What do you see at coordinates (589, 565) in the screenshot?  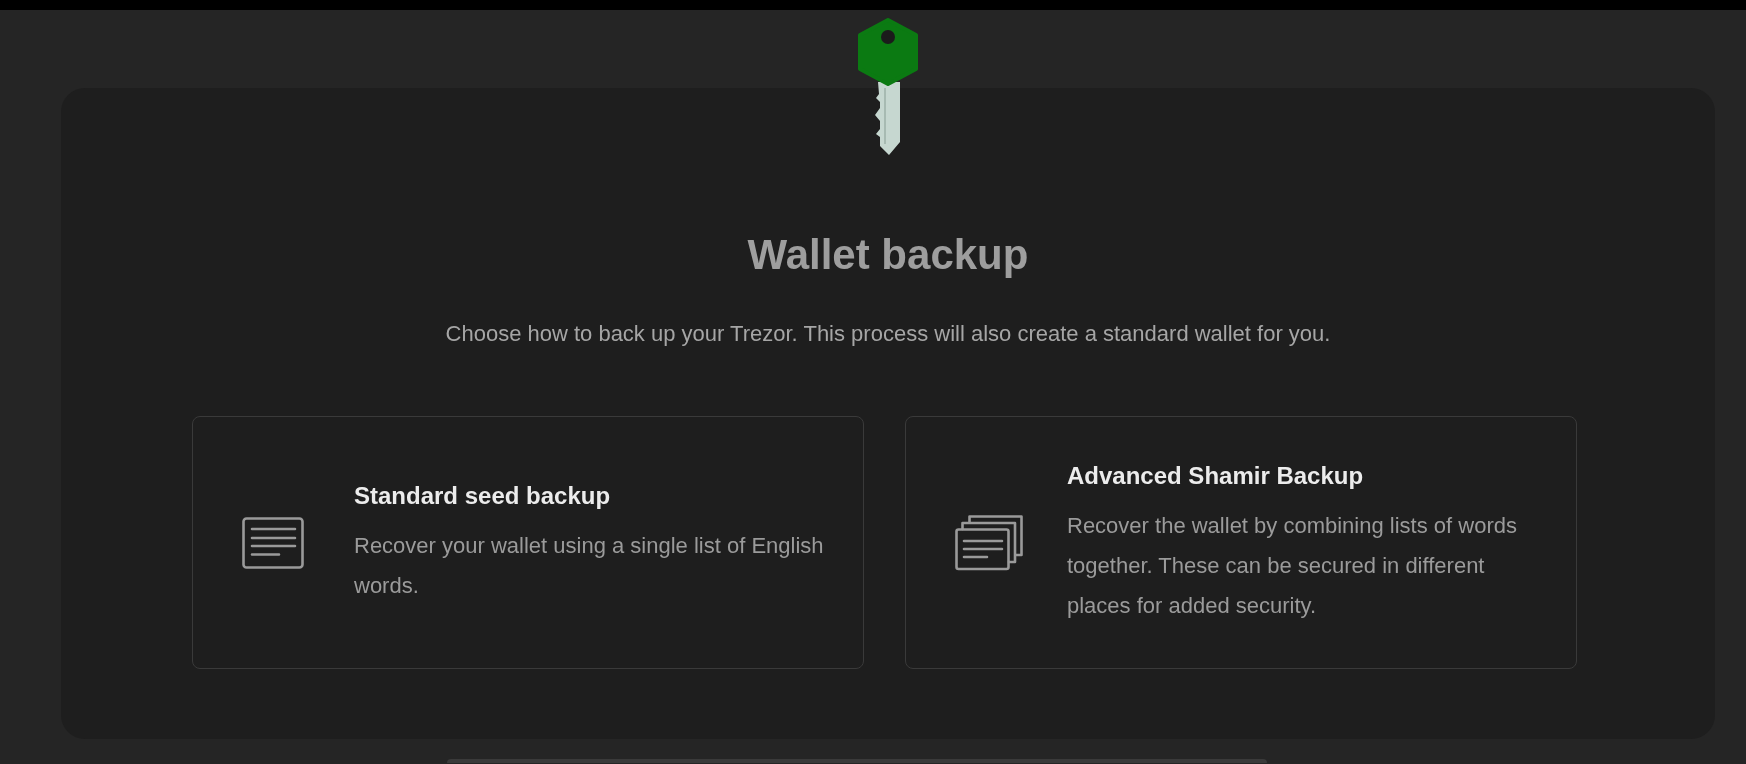 I see `option-description: Recover your wallet using a single list of English words.` at bounding box center [589, 565].